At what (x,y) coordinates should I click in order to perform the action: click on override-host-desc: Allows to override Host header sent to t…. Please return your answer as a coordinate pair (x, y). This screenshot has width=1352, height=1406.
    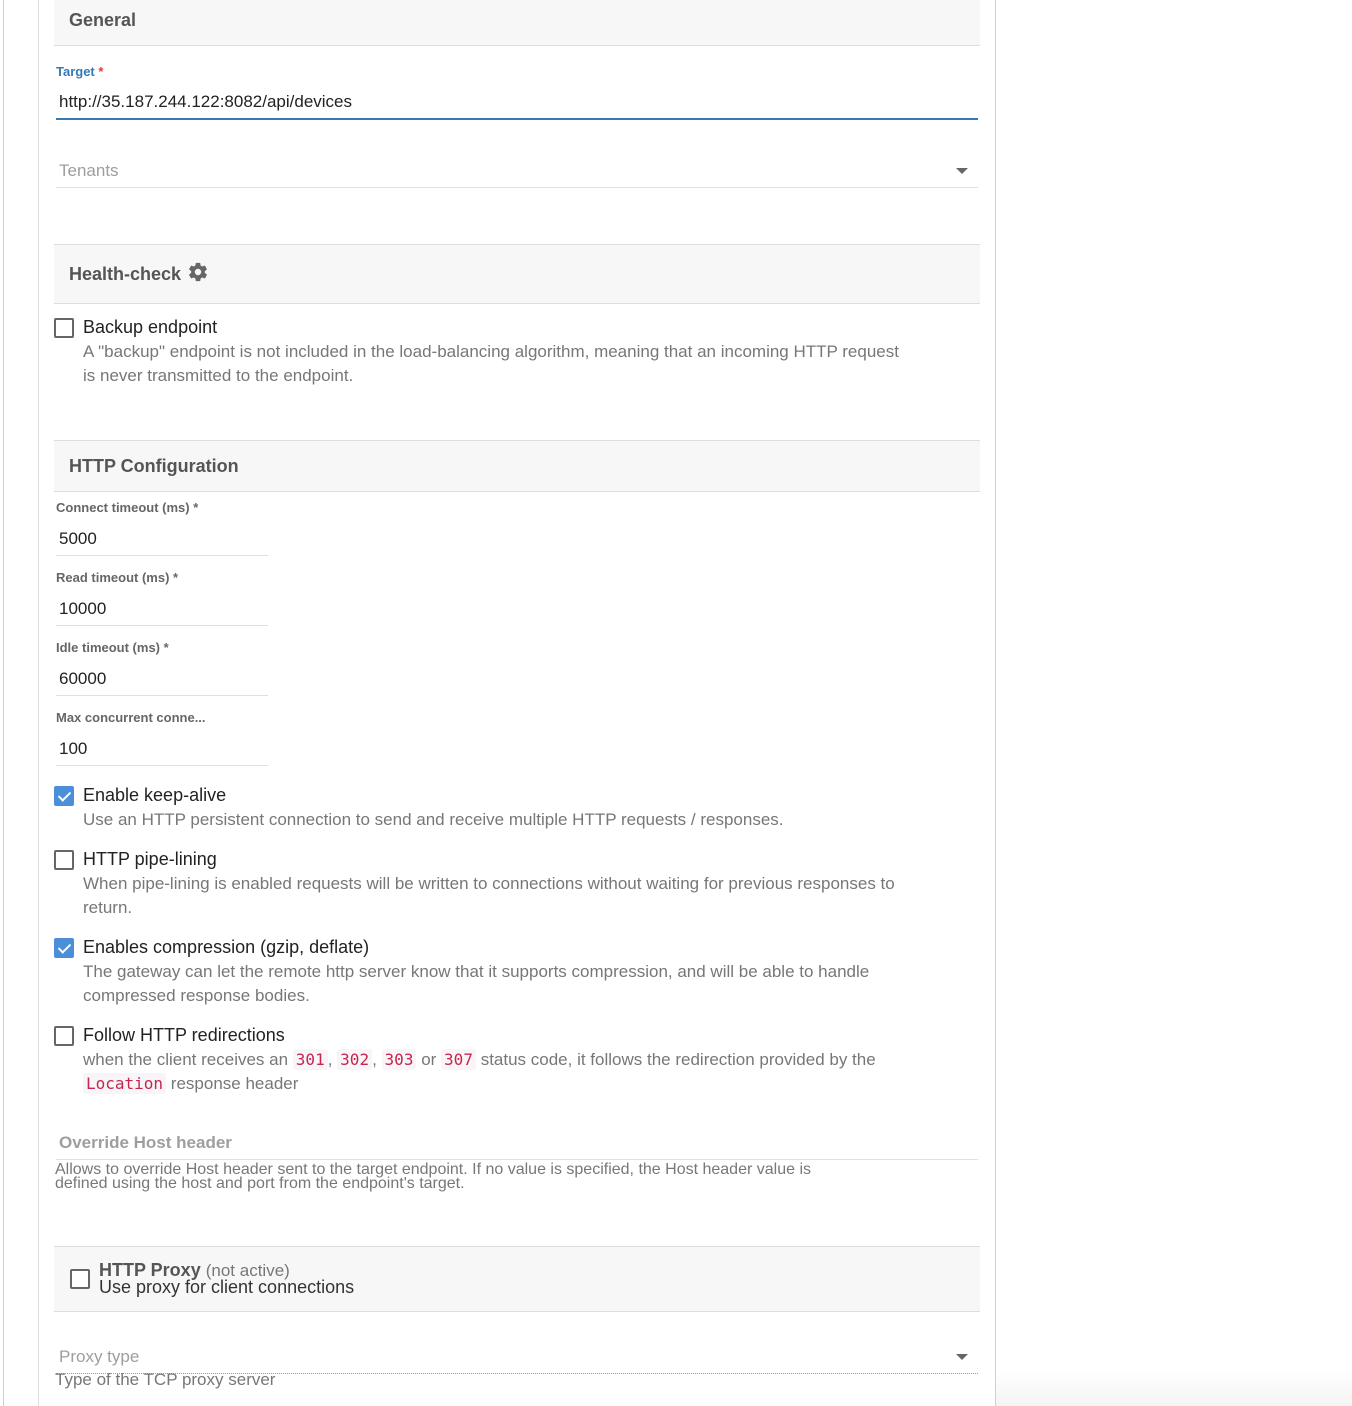
    Looking at the image, I should click on (505, 1177).